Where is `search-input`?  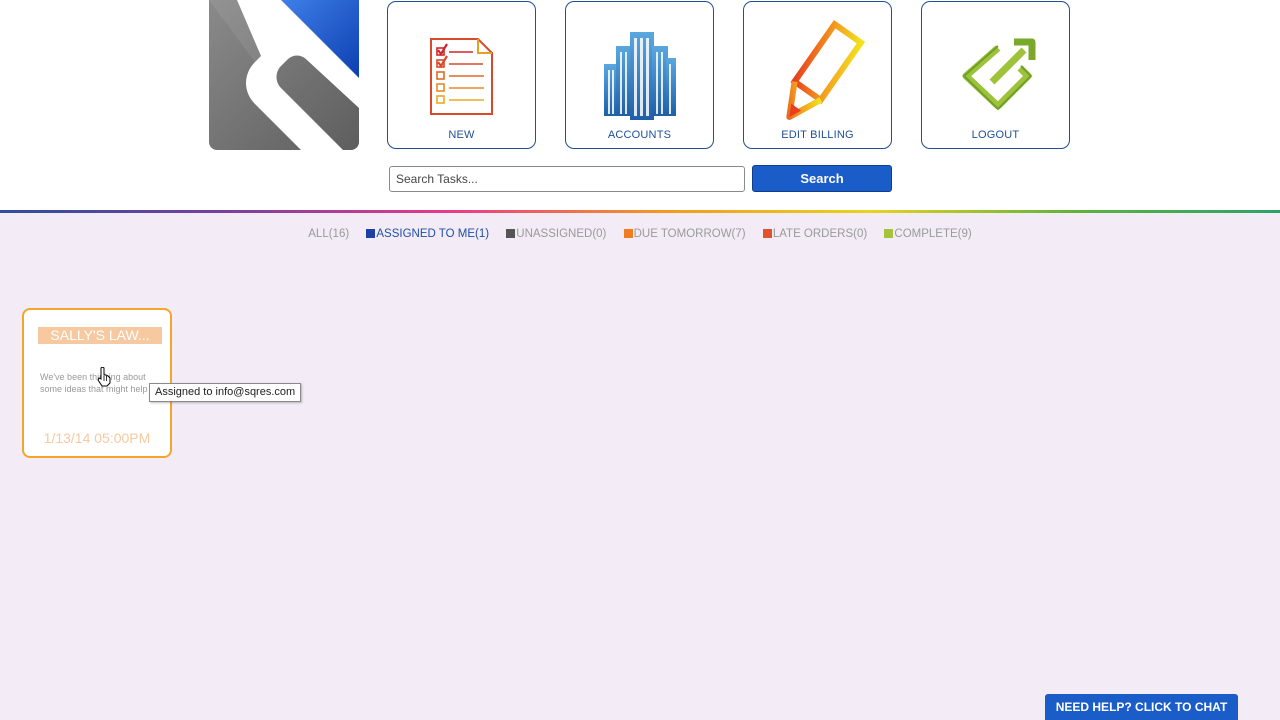 search-input is located at coordinates (567, 179).